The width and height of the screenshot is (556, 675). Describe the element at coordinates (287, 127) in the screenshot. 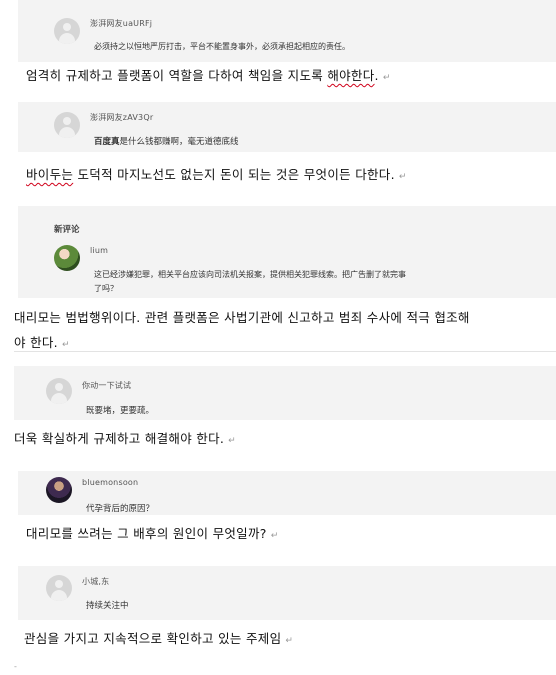

I see `comment-screenshot-2: 澎湃网友zAV3Qr 百度真是什么钱都赚啊，毫无道德底线` at that location.